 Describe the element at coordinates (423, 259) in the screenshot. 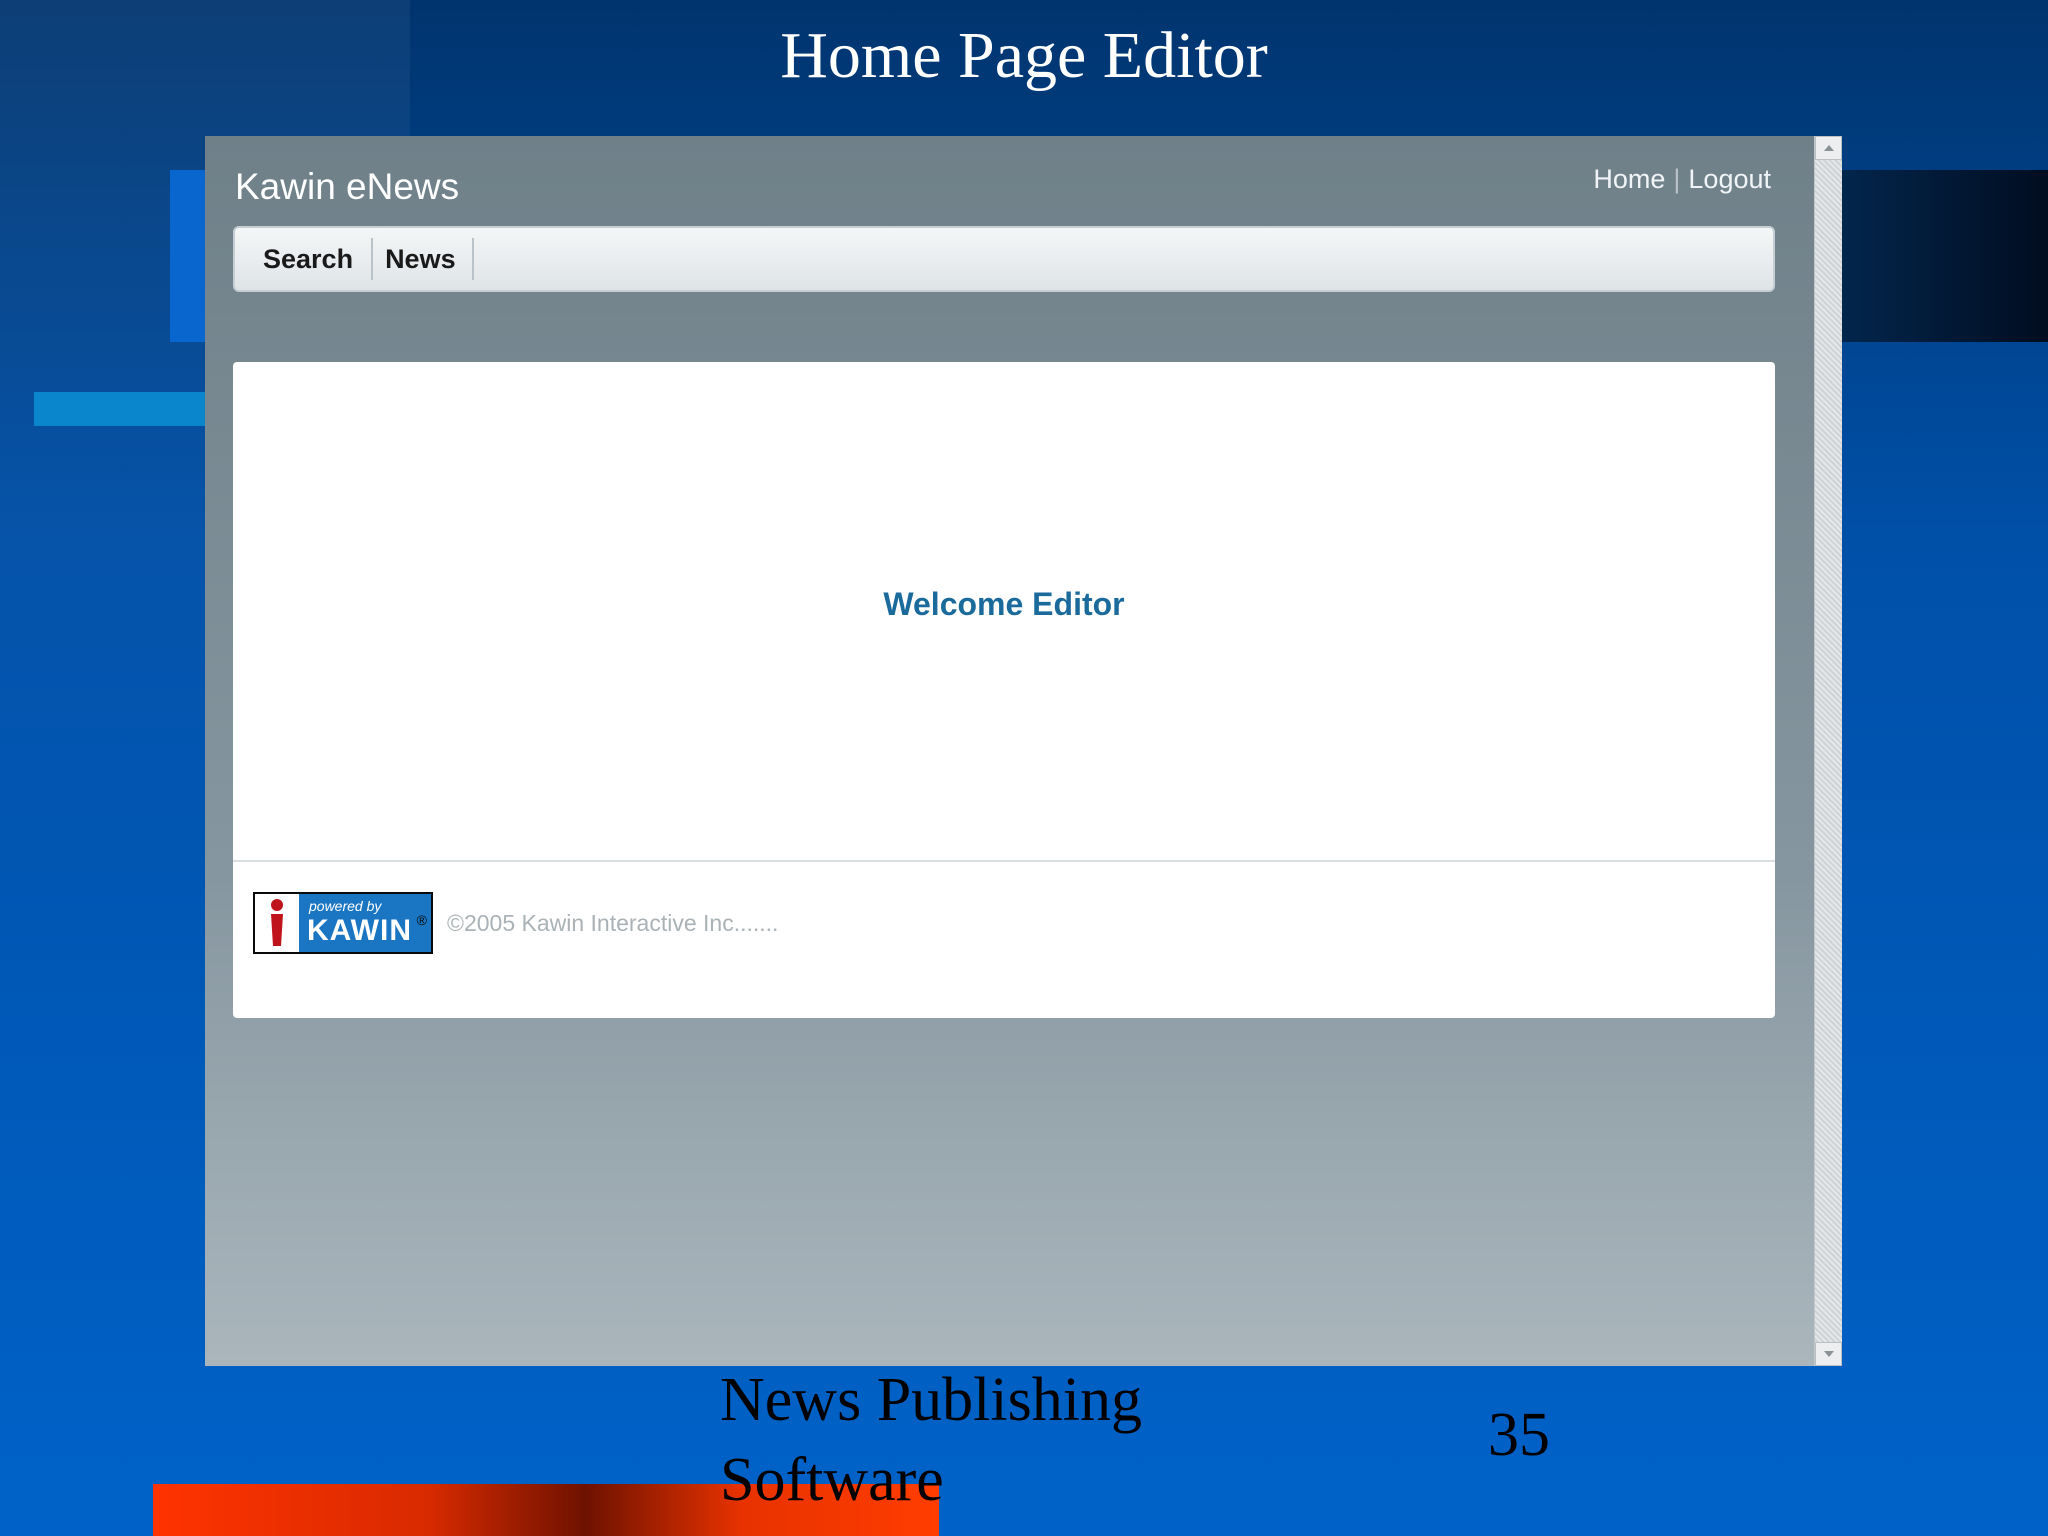

I see `nav-item-news: News` at that location.